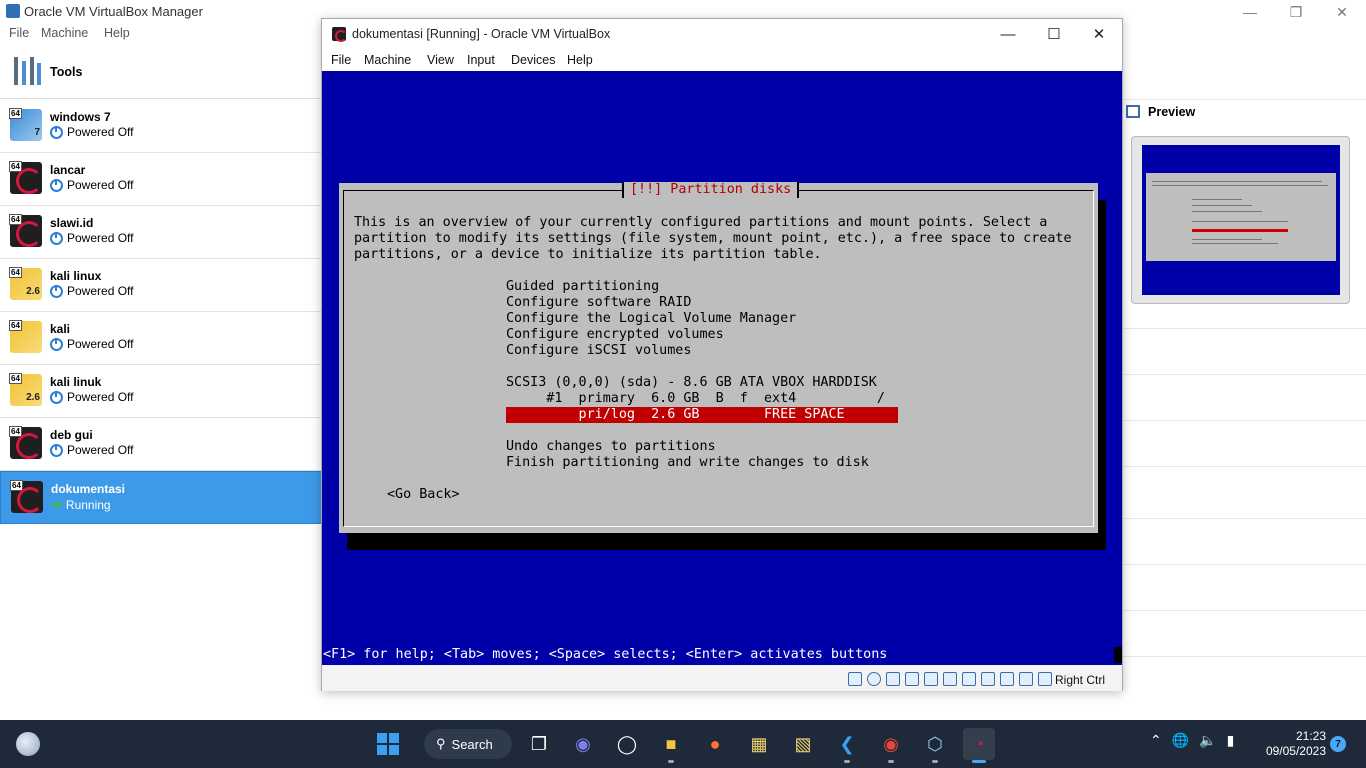 The width and height of the screenshot is (1366, 768). What do you see at coordinates (64, 33) in the screenshot?
I see `menu-machine: Machine` at bounding box center [64, 33].